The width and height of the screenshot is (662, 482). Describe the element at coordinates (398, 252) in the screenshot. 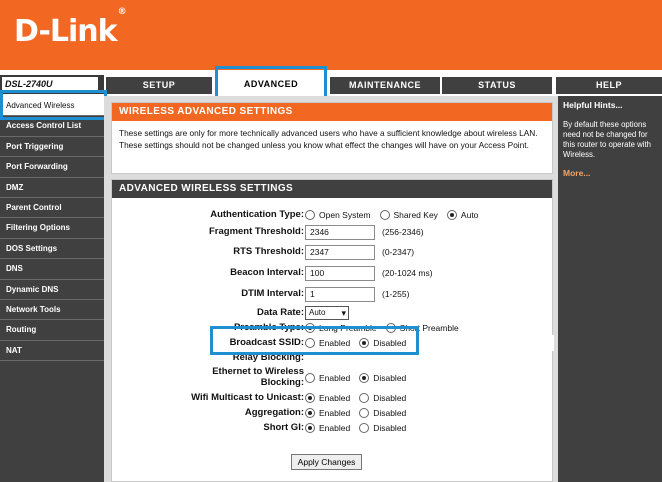

I see `rts-threshold-range: (0-2347)` at that location.